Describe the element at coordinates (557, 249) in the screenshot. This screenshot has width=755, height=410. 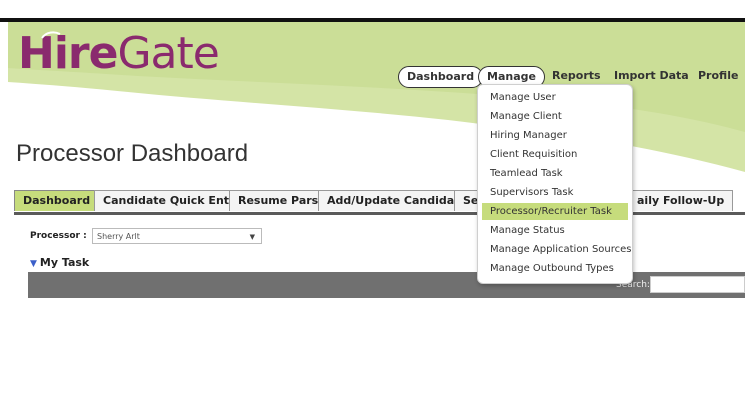
I see `menu-item-manage-application-sources: Manage Application Sources` at that location.